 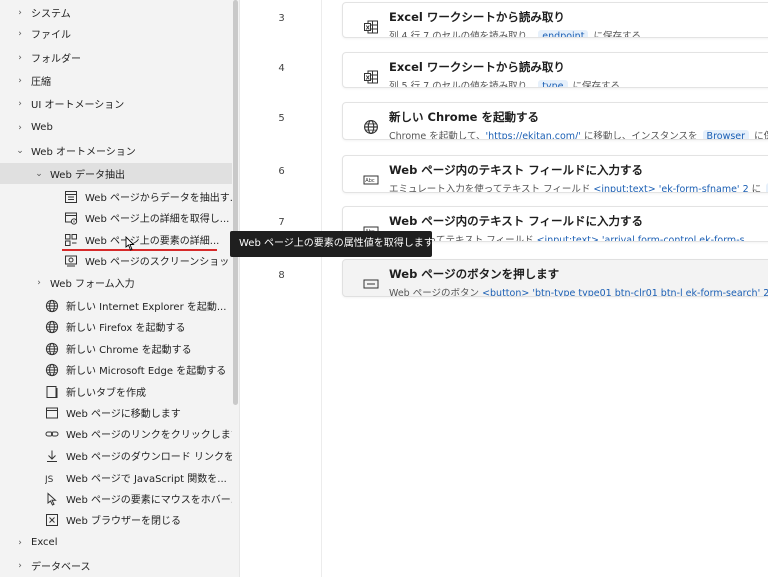 What do you see at coordinates (563, 33) in the screenshot?
I see `variable-token: endpoint` at bounding box center [563, 33].